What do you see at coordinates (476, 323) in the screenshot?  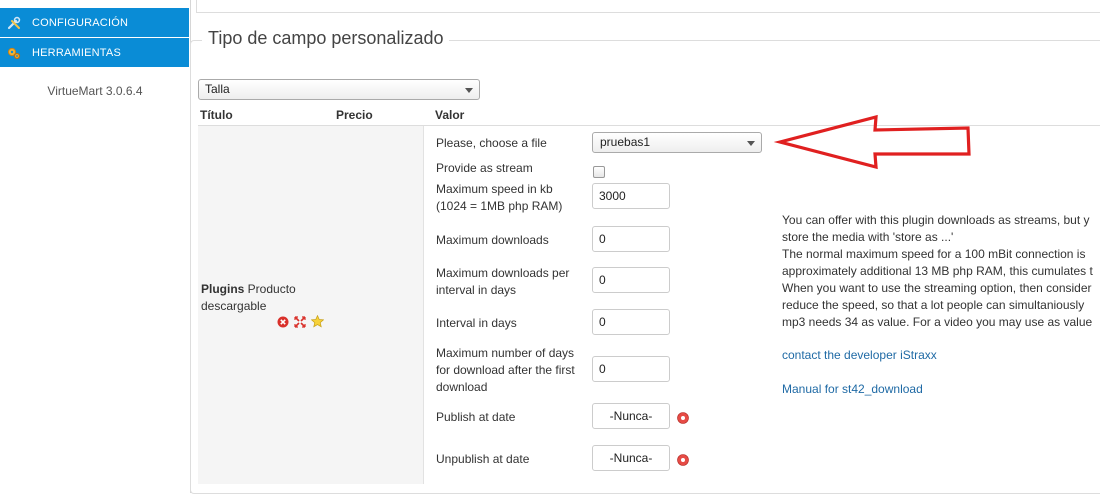 I see `interval-days-label: Interval in days` at bounding box center [476, 323].